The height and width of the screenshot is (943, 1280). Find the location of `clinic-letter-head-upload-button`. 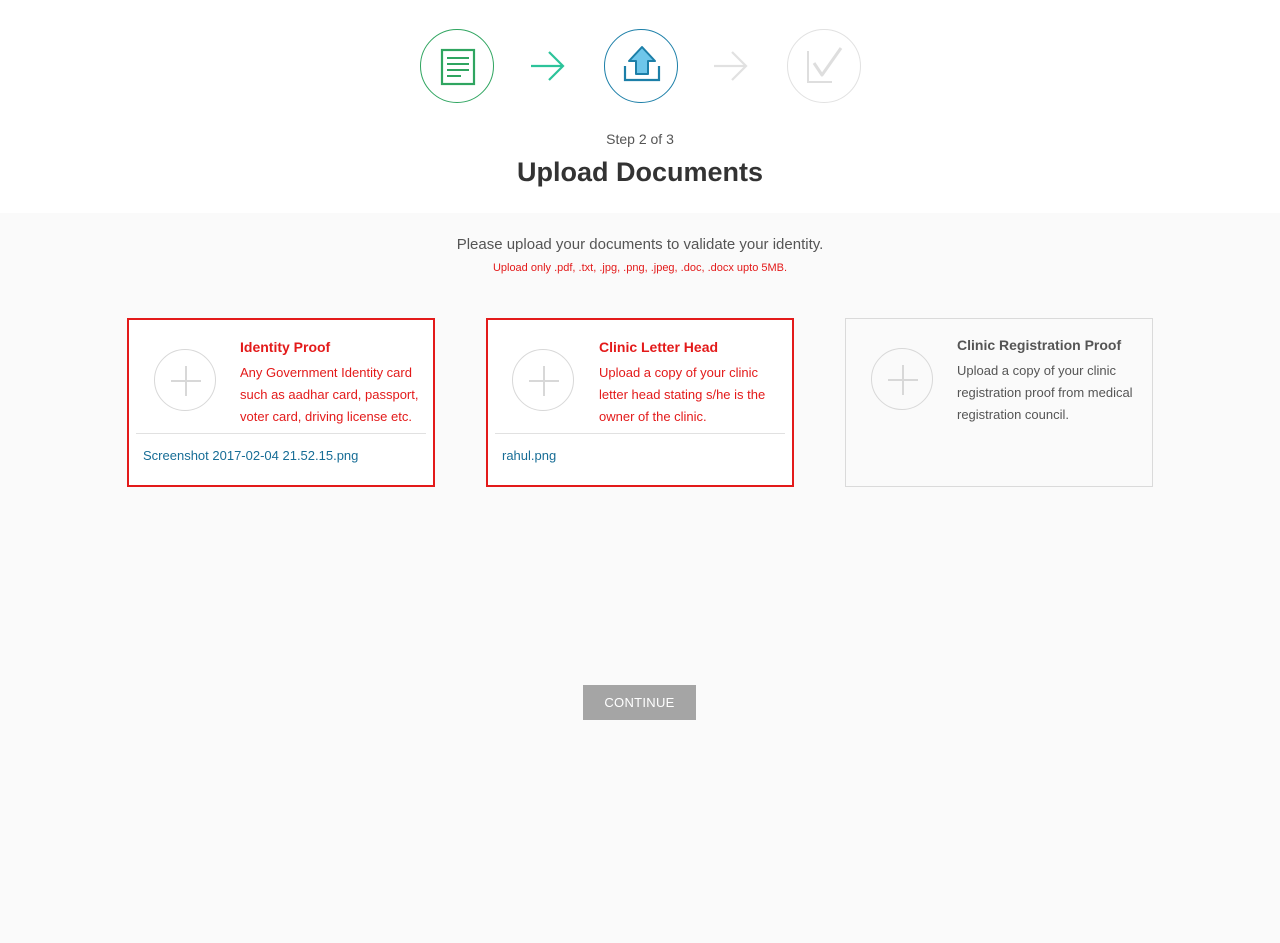

clinic-letter-head-upload-button is located at coordinates (543, 380).